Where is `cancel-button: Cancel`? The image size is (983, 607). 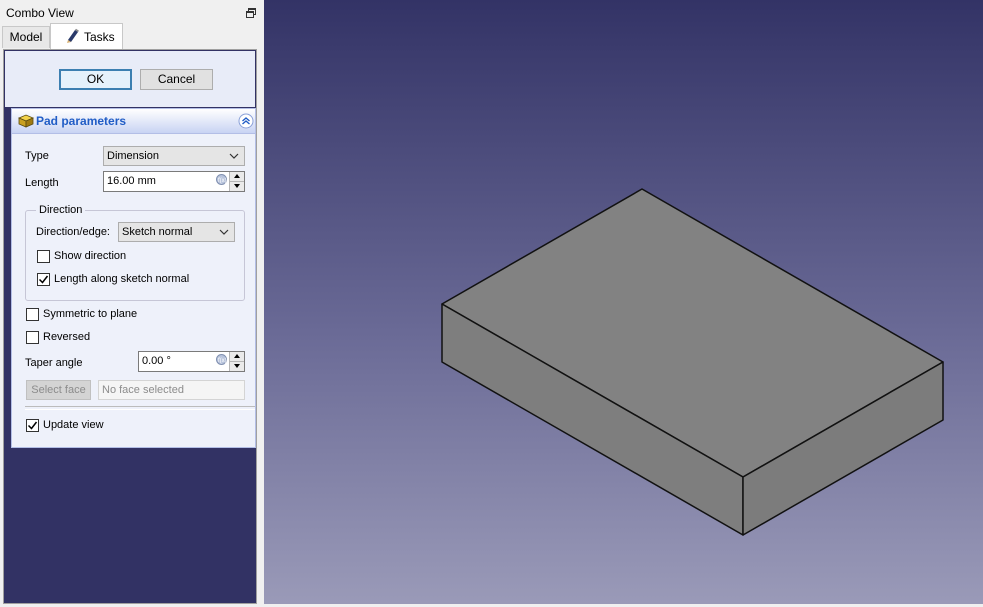 cancel-button: Cancel is located at coordinates (176, 79).